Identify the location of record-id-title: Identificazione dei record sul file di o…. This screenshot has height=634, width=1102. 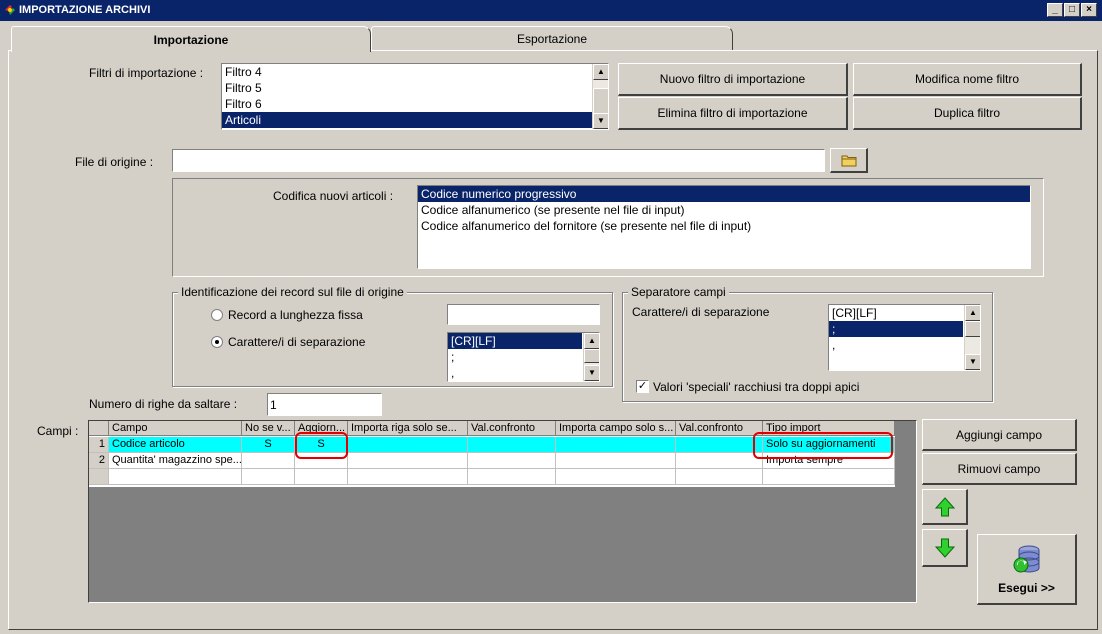
(292, 292).